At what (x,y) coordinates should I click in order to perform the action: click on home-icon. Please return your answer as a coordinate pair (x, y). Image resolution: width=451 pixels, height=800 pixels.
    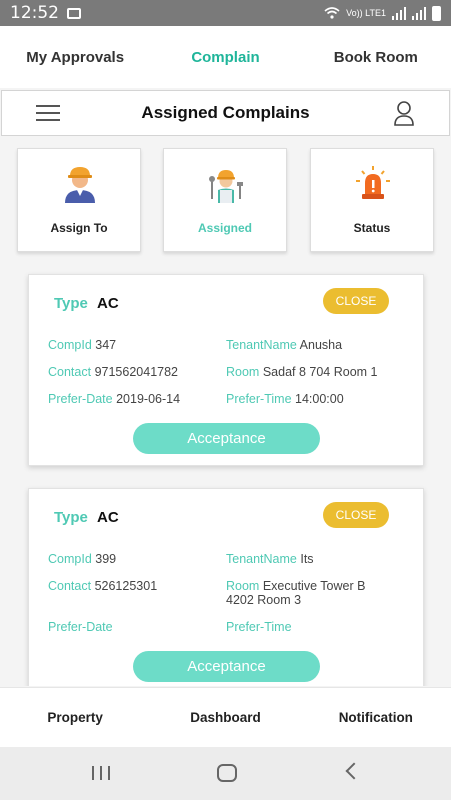
    Looking at the image, I should click on (227, 773).